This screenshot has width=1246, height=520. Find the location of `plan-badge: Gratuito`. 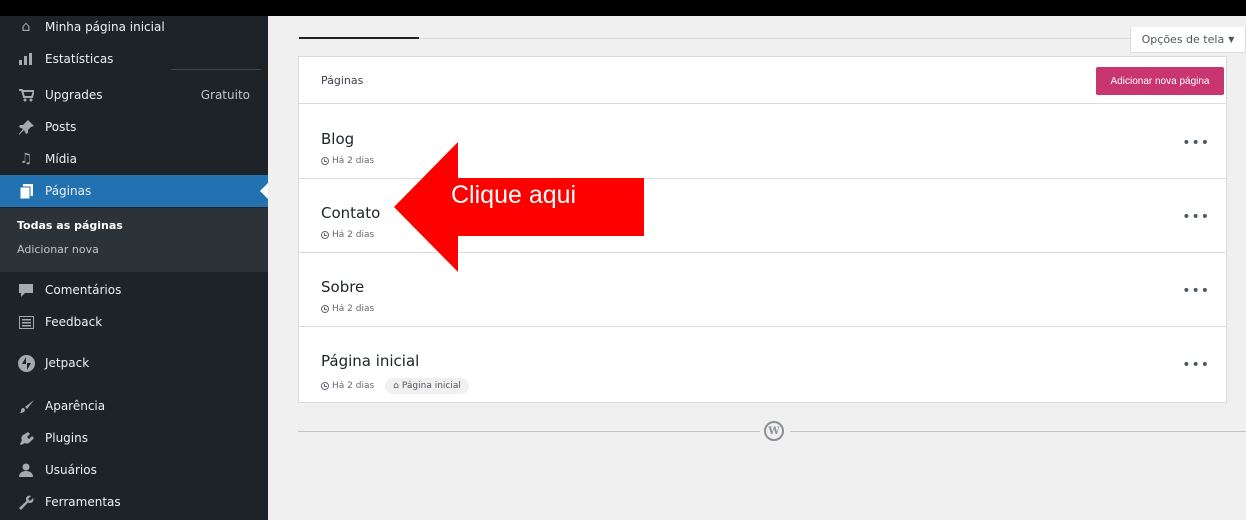

plan-badge: Gratuito is located at coordinates (225, 95).